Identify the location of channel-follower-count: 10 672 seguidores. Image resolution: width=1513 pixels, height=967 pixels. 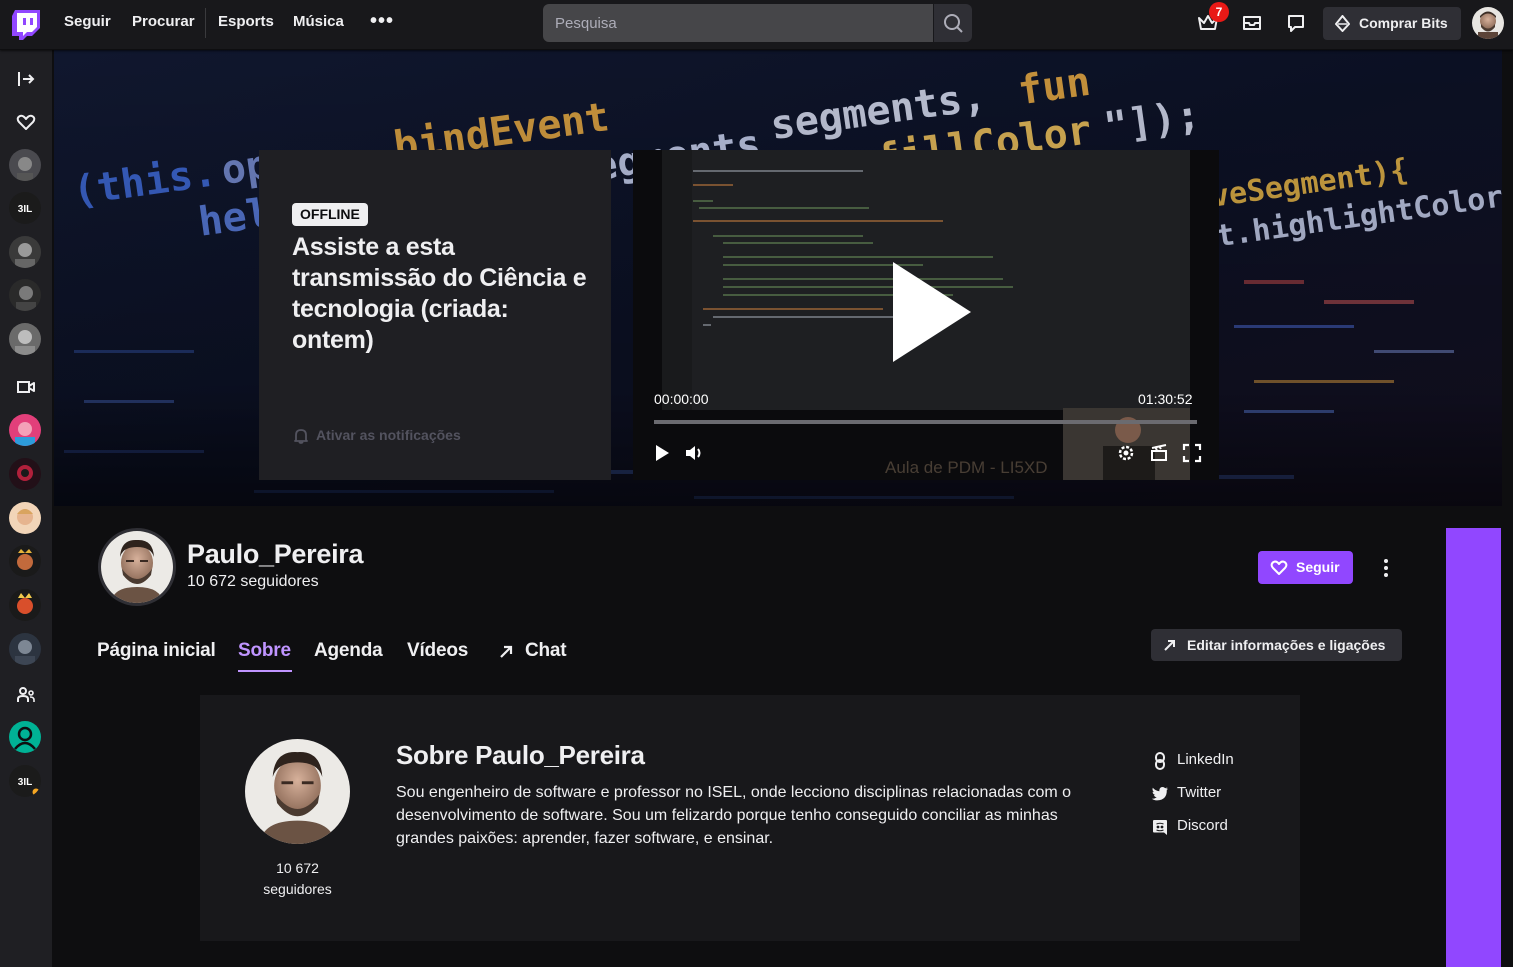
(253, 581).